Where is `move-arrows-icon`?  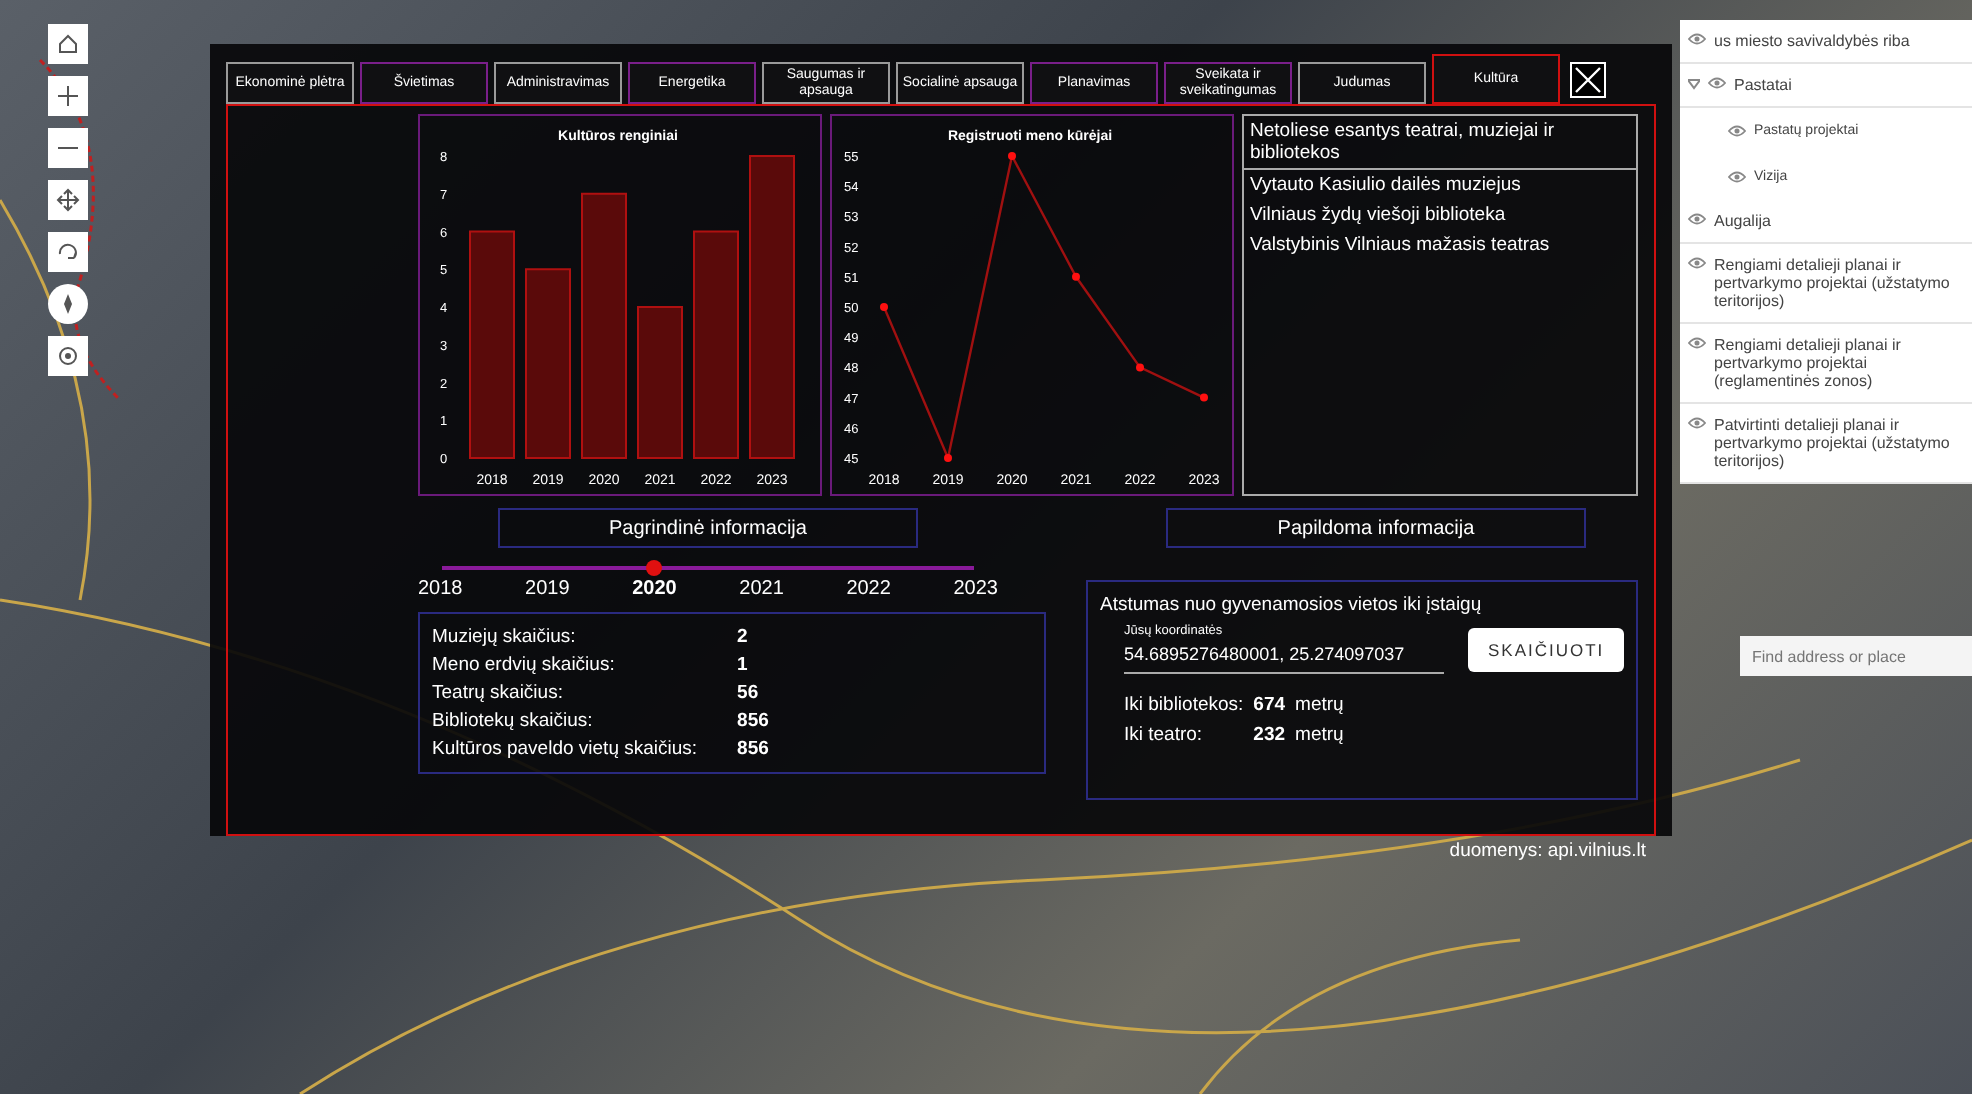
move-arrows-icon is located at coordinates (68, 200).